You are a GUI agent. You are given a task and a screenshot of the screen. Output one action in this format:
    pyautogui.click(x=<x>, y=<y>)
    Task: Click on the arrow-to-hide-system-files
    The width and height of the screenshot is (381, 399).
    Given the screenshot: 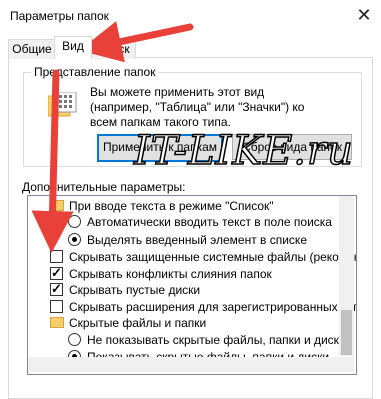 What is the action you would take?
    pyautogui.click(x=52, y=161)
    